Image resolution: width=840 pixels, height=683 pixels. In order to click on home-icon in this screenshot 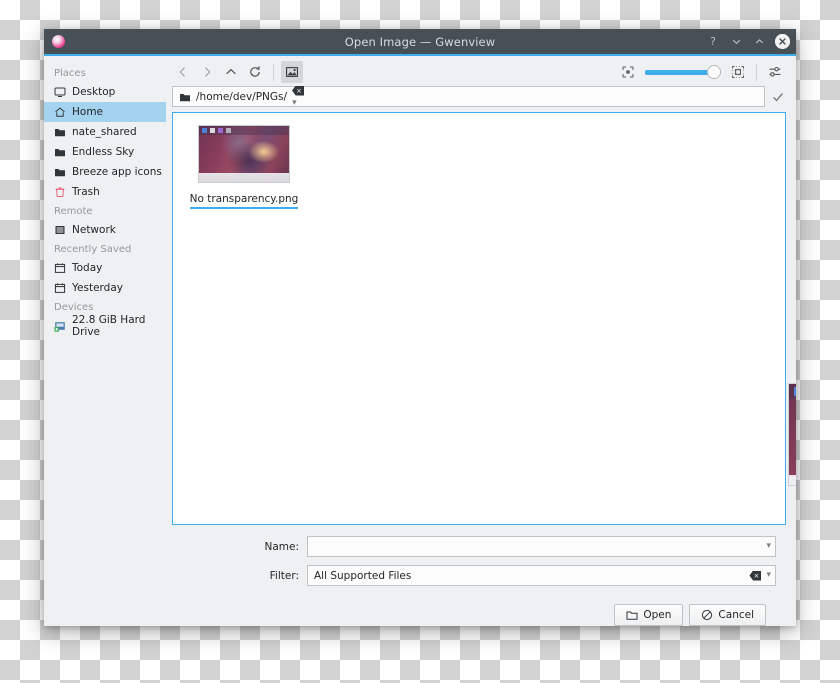, I will do `click(60, 112)`.